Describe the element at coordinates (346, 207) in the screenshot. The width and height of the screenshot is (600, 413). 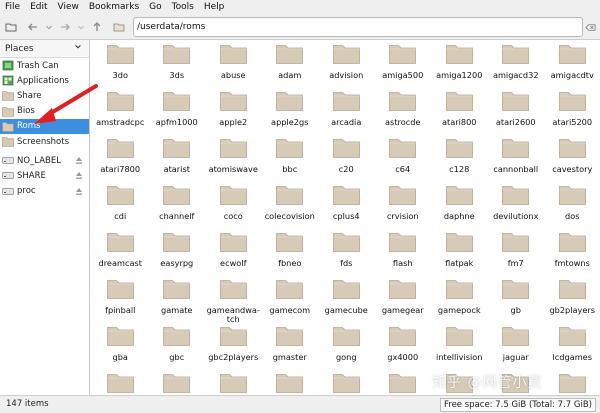
I see `folder-item: cplus4` at that location.